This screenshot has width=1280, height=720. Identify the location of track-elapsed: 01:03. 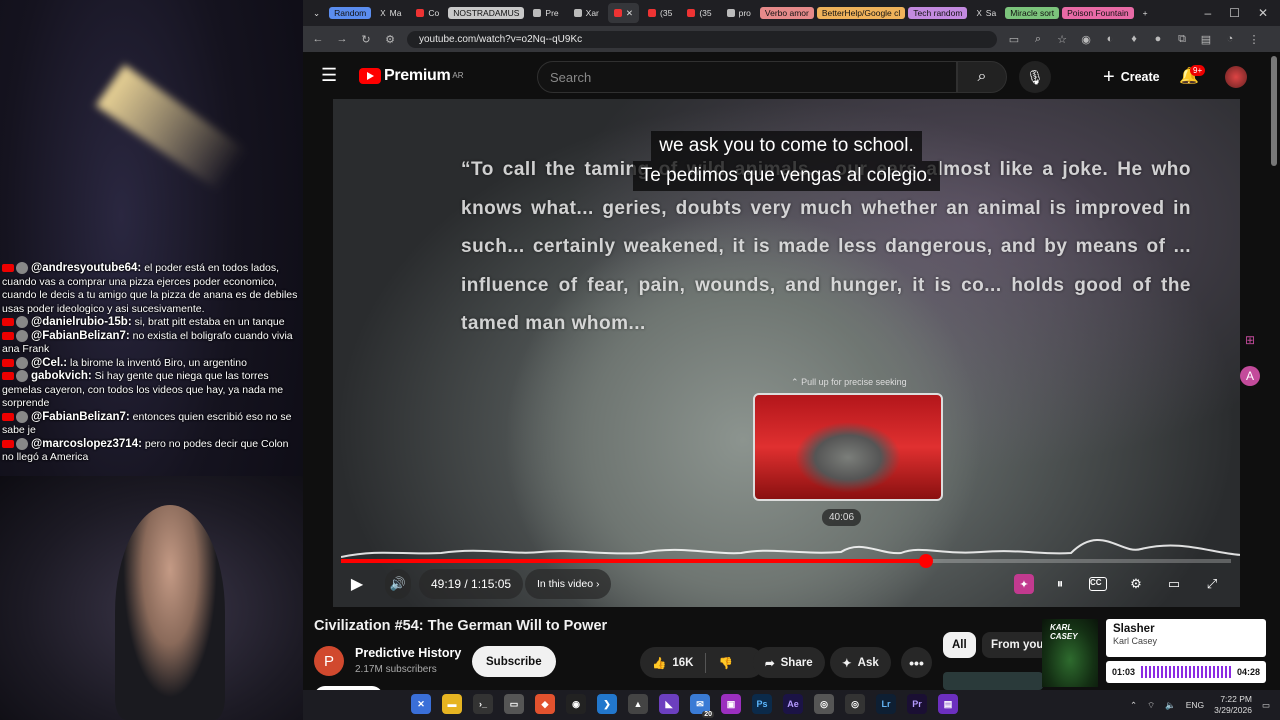
(1124, 672).